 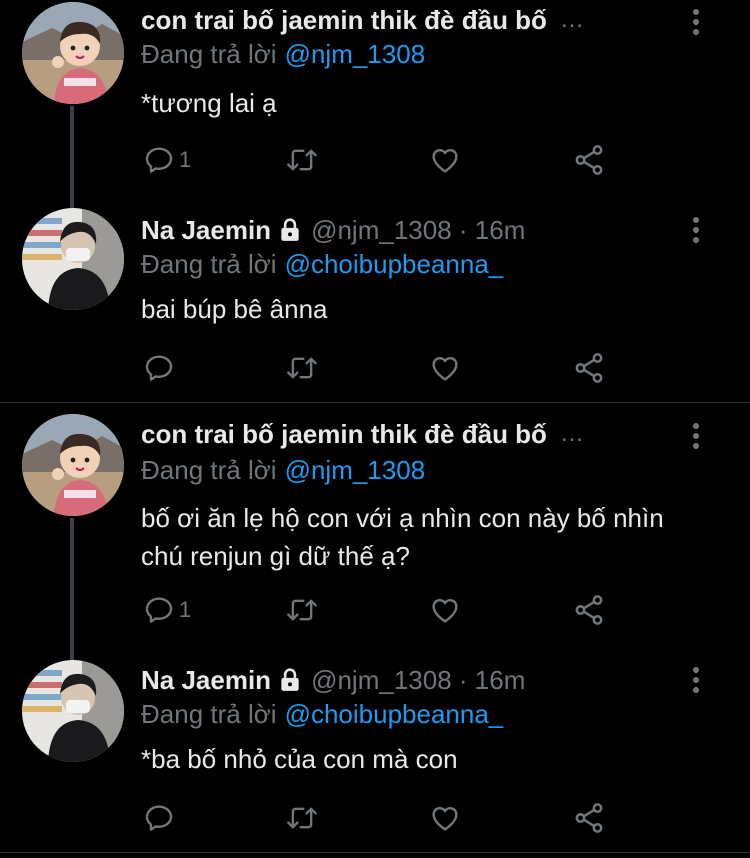 I want to click on tweet-text: bai búp bê ânna, so click(x=234, y=309).